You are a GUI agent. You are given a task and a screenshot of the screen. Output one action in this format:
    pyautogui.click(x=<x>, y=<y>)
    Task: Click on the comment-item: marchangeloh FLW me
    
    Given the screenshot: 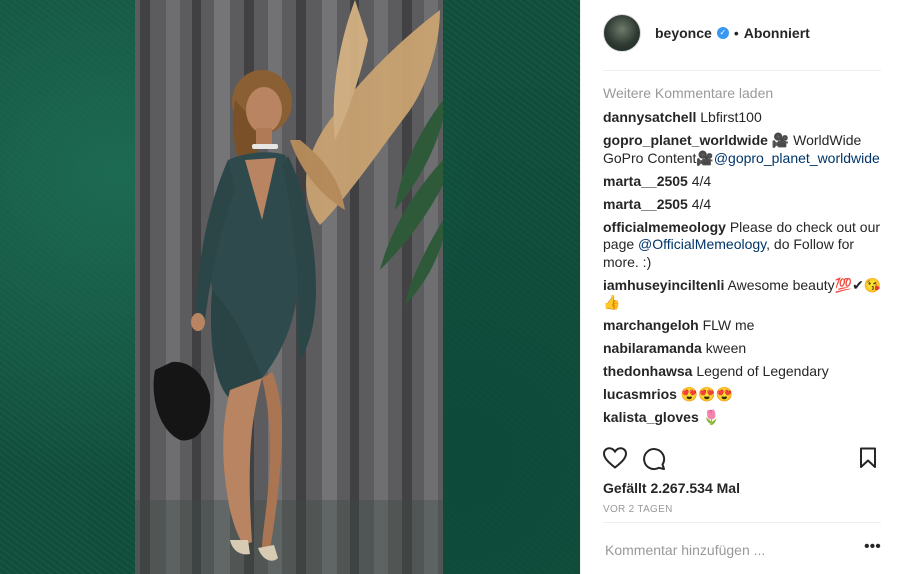 What is the action you would take?
    pyautogui.click(x=743, y=326)
    